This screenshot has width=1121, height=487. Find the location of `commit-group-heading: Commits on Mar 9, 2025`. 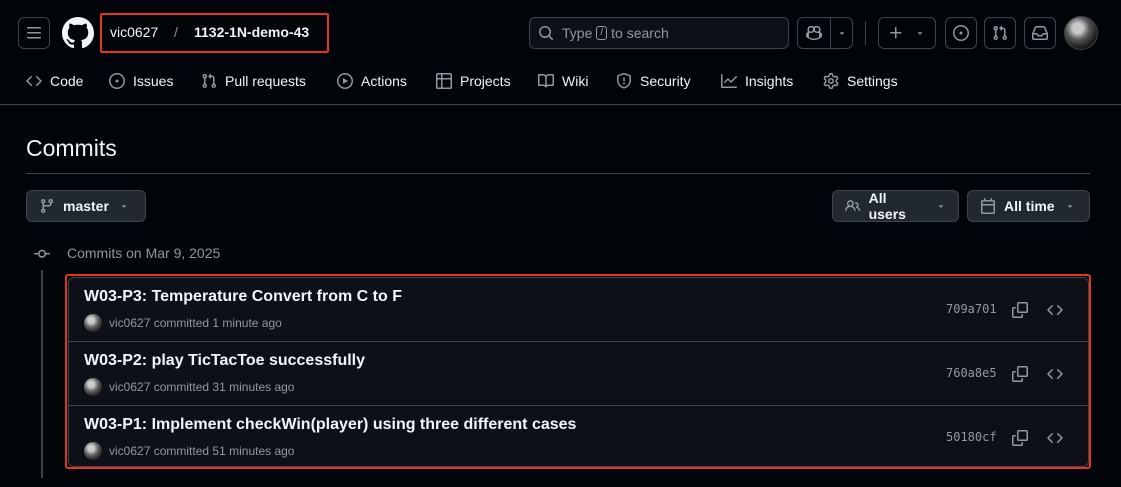

commit-group-heading: Commits on Mar 9, 2025 is located at coordinates (144, 253).